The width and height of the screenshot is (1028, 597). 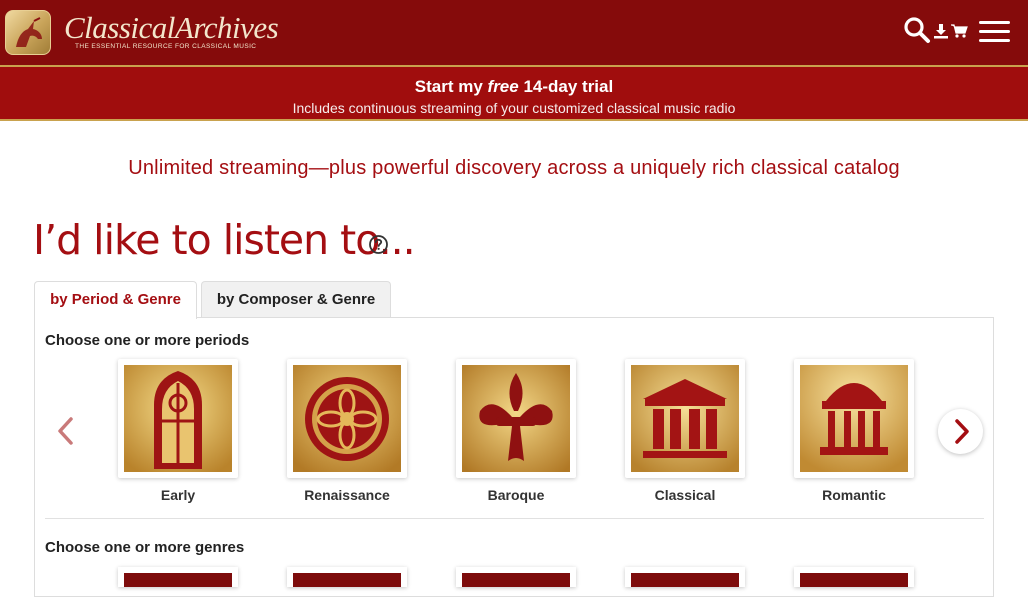 What do you see at coordinates (378, 244) in the screenshot?
I see `help-question-icon` at bounding box center [378, 244].